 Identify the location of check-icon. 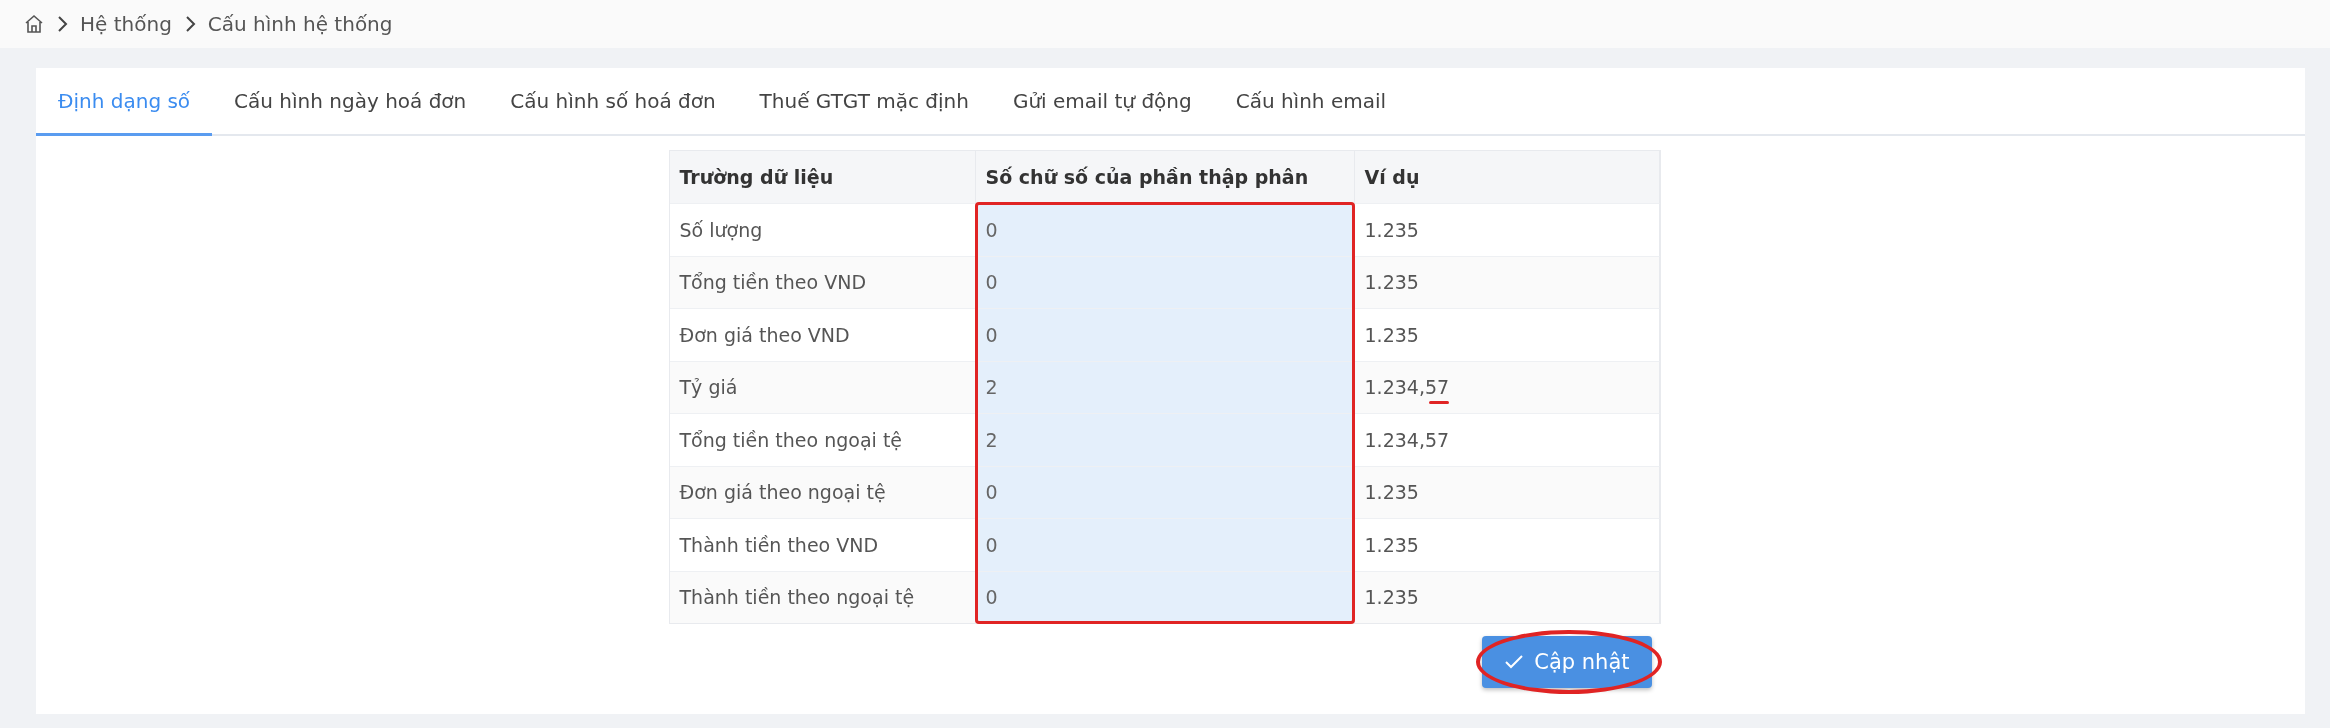
(1514, 662).